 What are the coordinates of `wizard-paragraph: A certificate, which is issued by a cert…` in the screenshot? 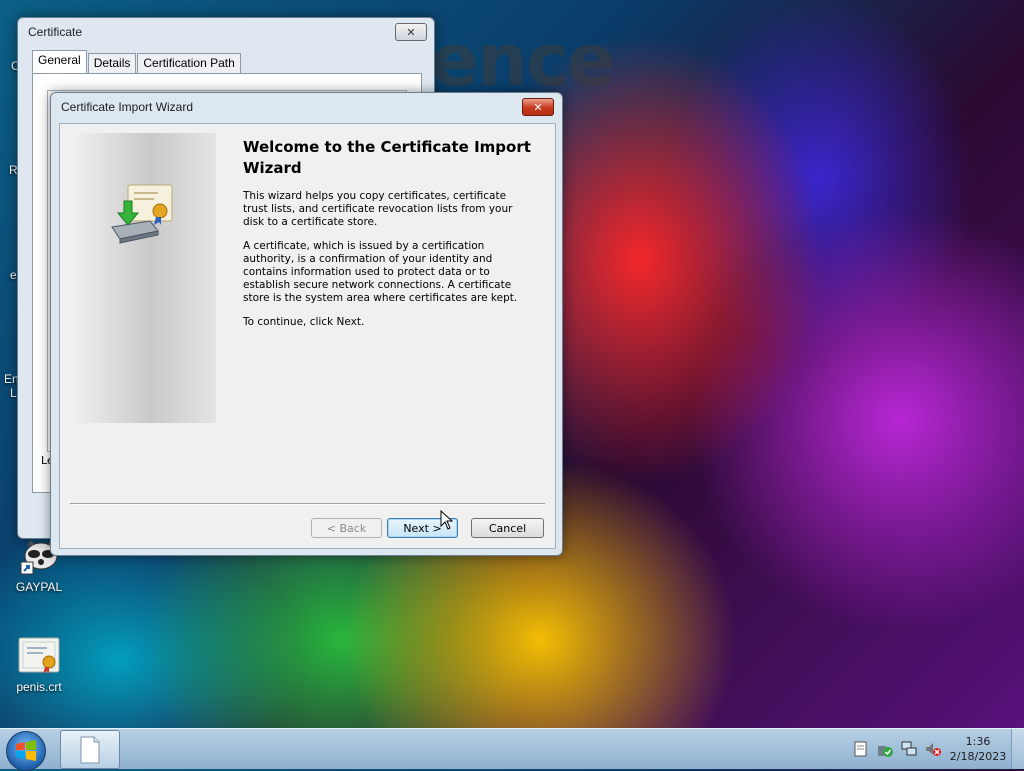 It's located at (380, 272).